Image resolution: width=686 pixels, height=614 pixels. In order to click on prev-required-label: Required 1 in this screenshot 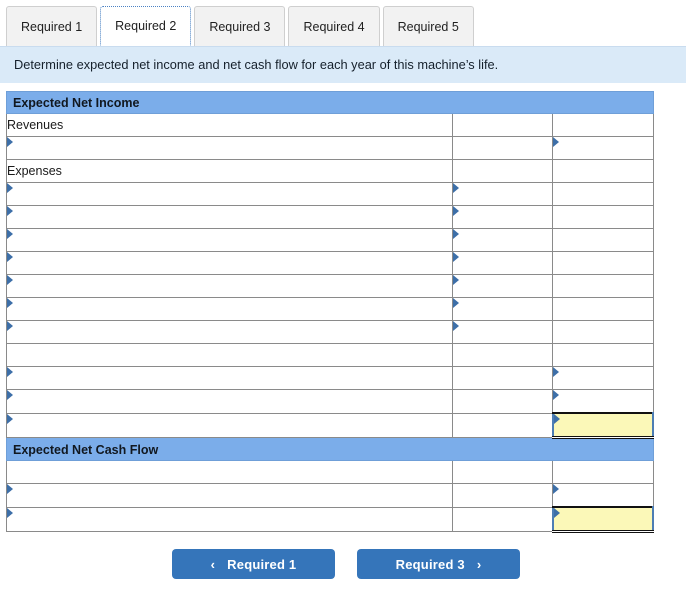, I will do `click(262, 564)`.